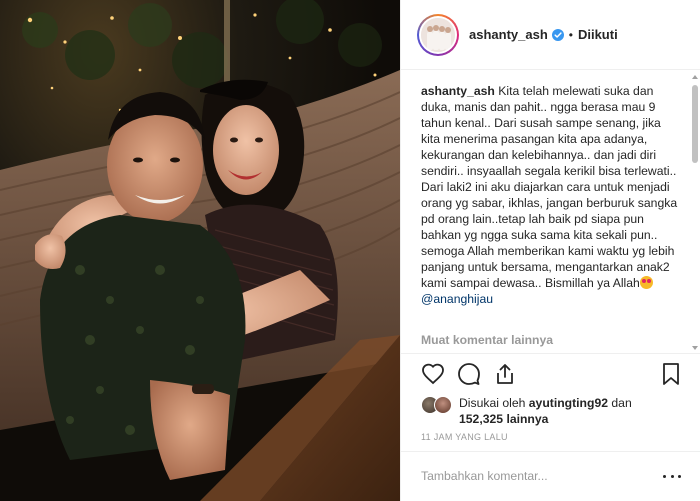 This screenshot has height=501, width=700. I want to click on likes-prefix: Disukai oleh, so click(492, 403).